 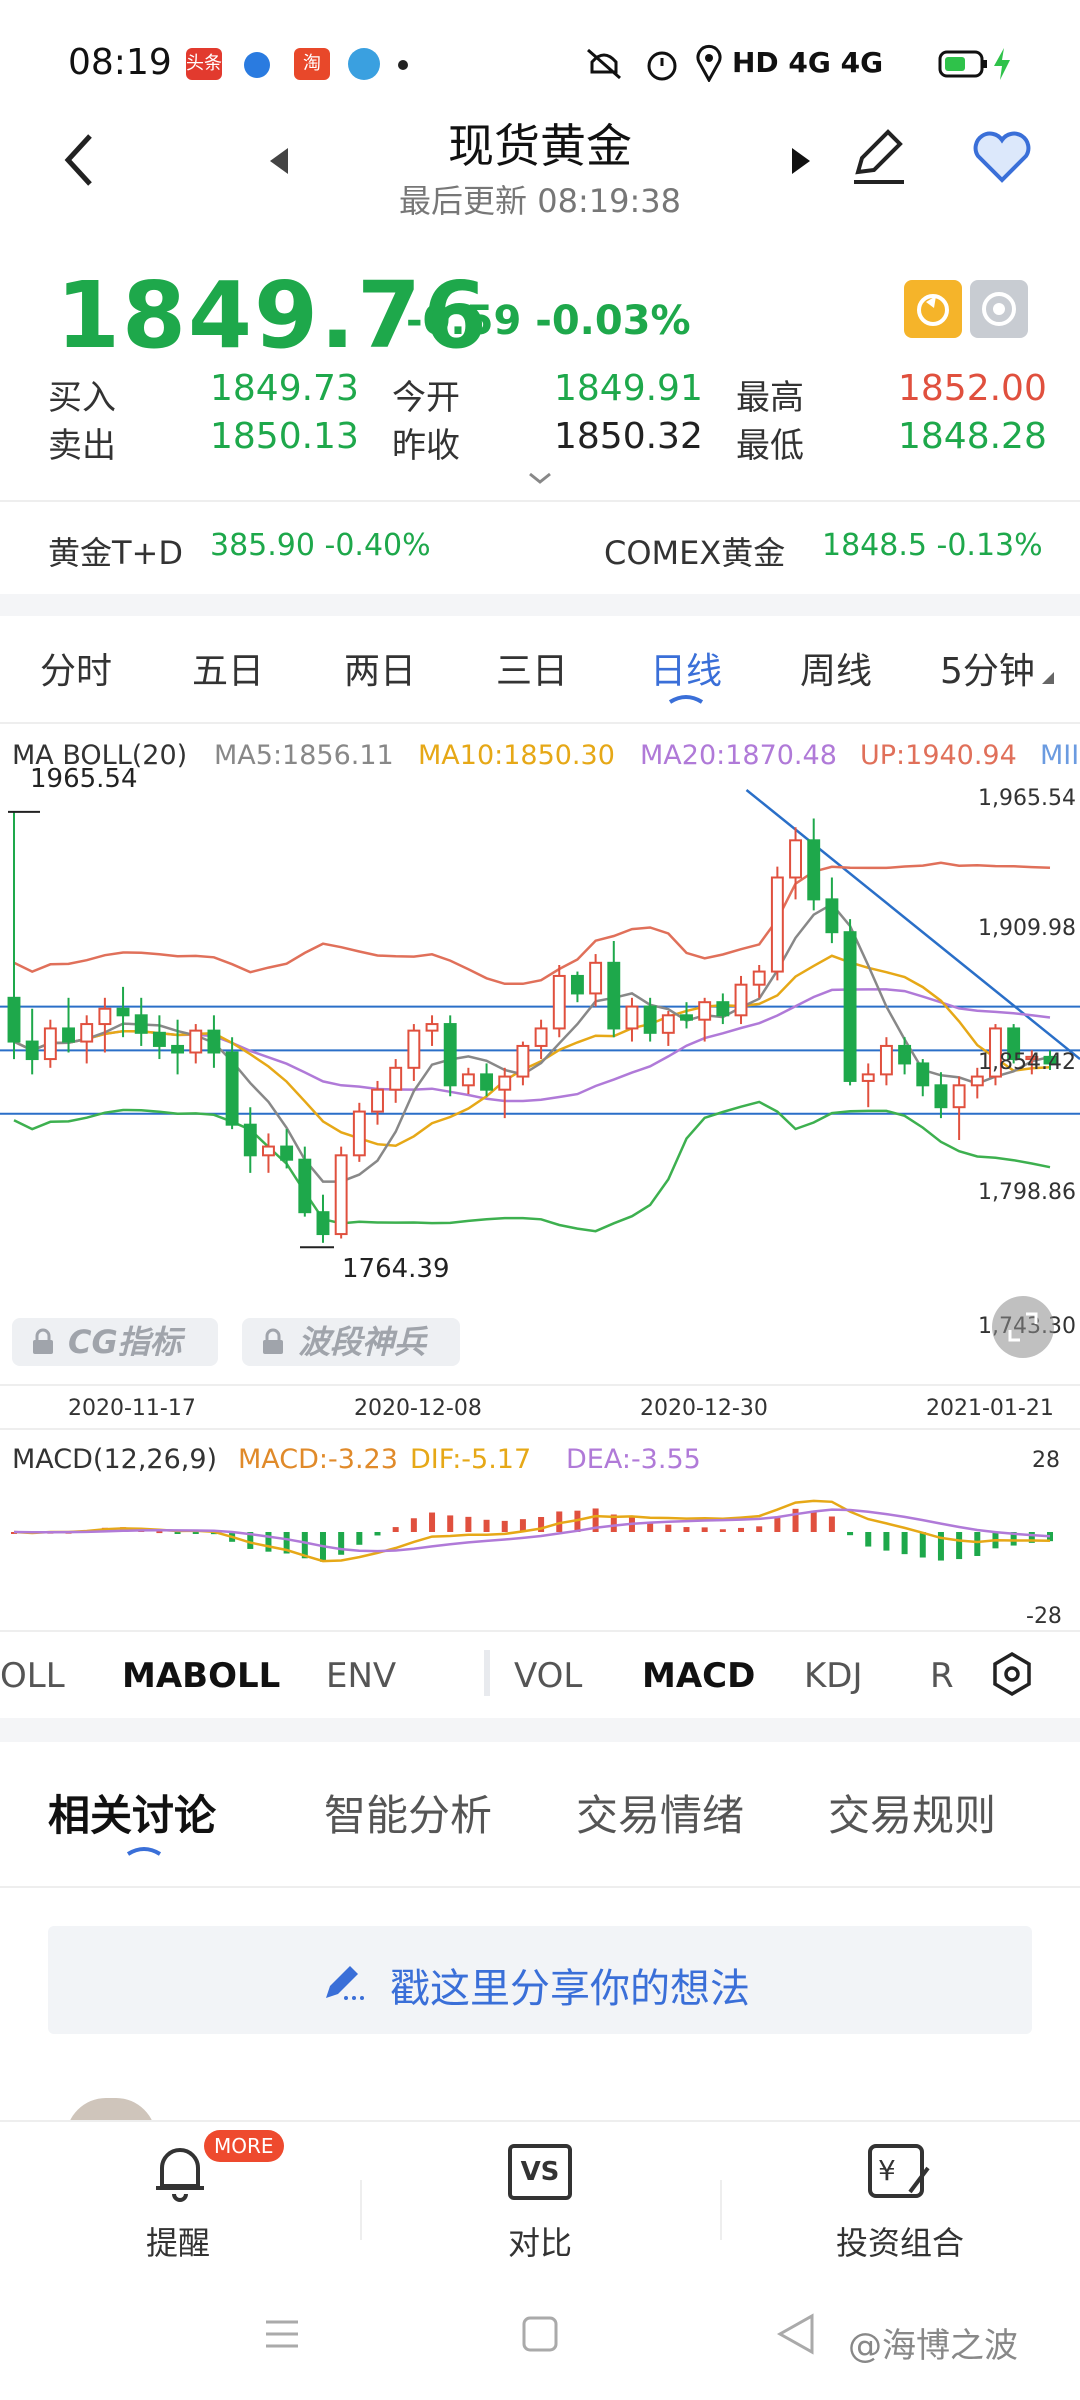 I want to click on indicator-tab-boll: OLL, so click(x=32, y=1676).